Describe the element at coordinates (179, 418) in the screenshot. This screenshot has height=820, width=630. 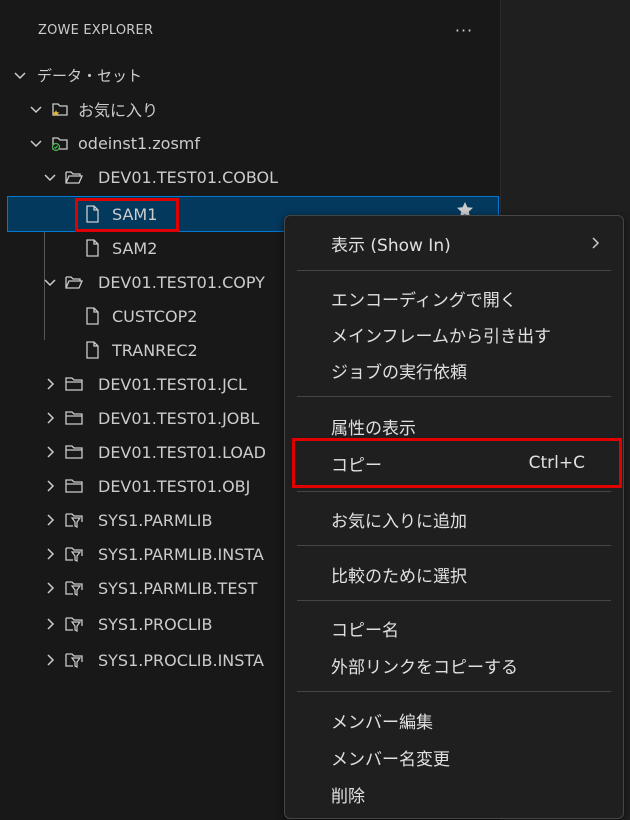
I see `tree-label: DEV01.TEST01.JOBL` at that location.